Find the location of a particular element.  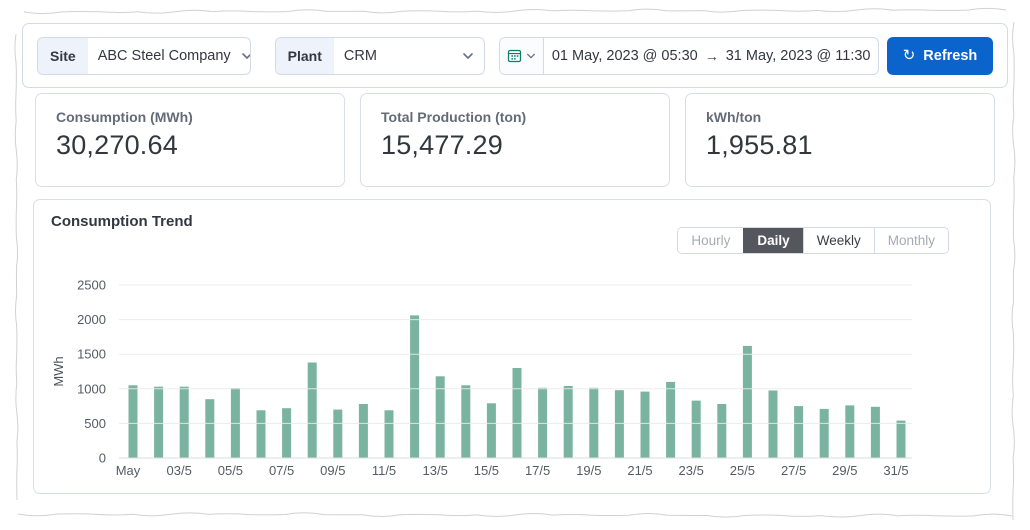

kpi-card-kwh-per-ton: kWh/ton 1,955.81 is located at coordinates (840, 140).